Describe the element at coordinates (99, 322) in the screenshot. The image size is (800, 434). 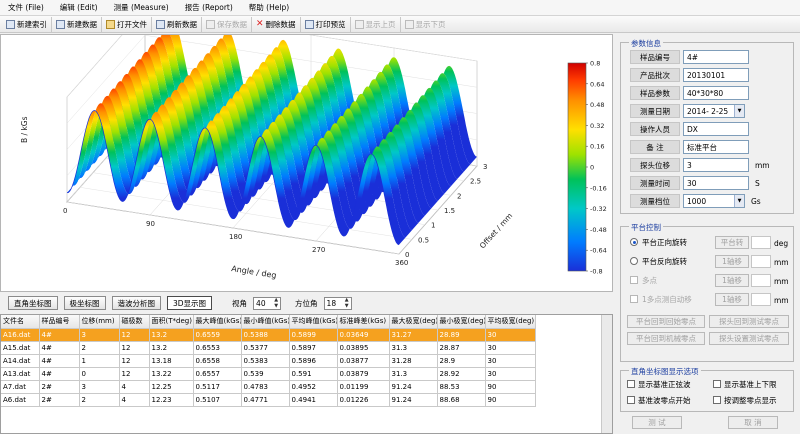
I see `column-header: 位移(mm)` at that location.